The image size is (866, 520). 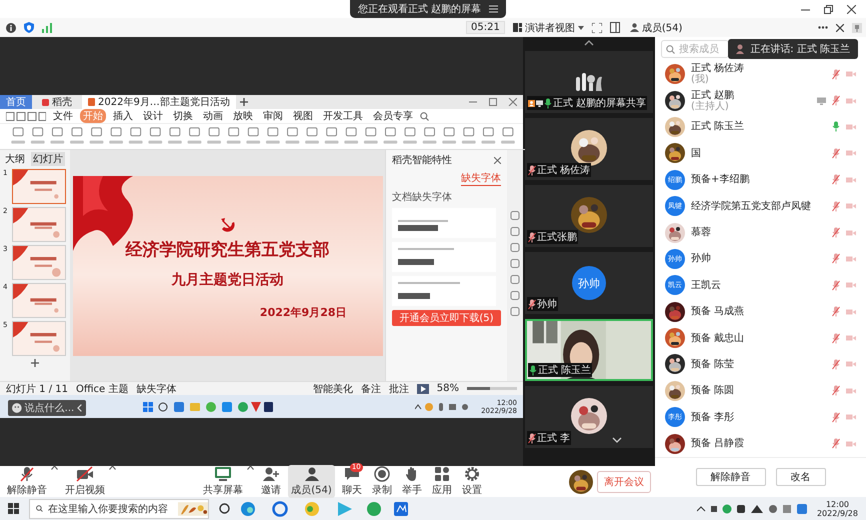 I want to click on document-tab: 首页, so click(x=16, y=102).